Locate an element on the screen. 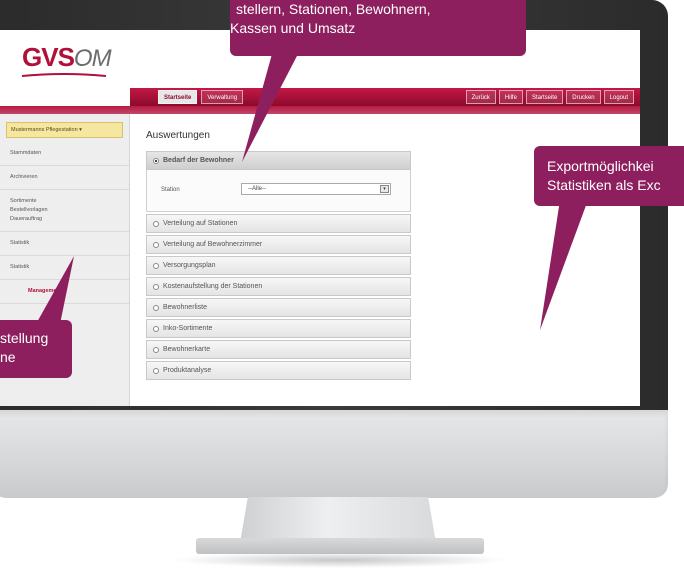  accordion-item-versorgungsplan: Versorgungsplan is located at coordinates (278, 265).